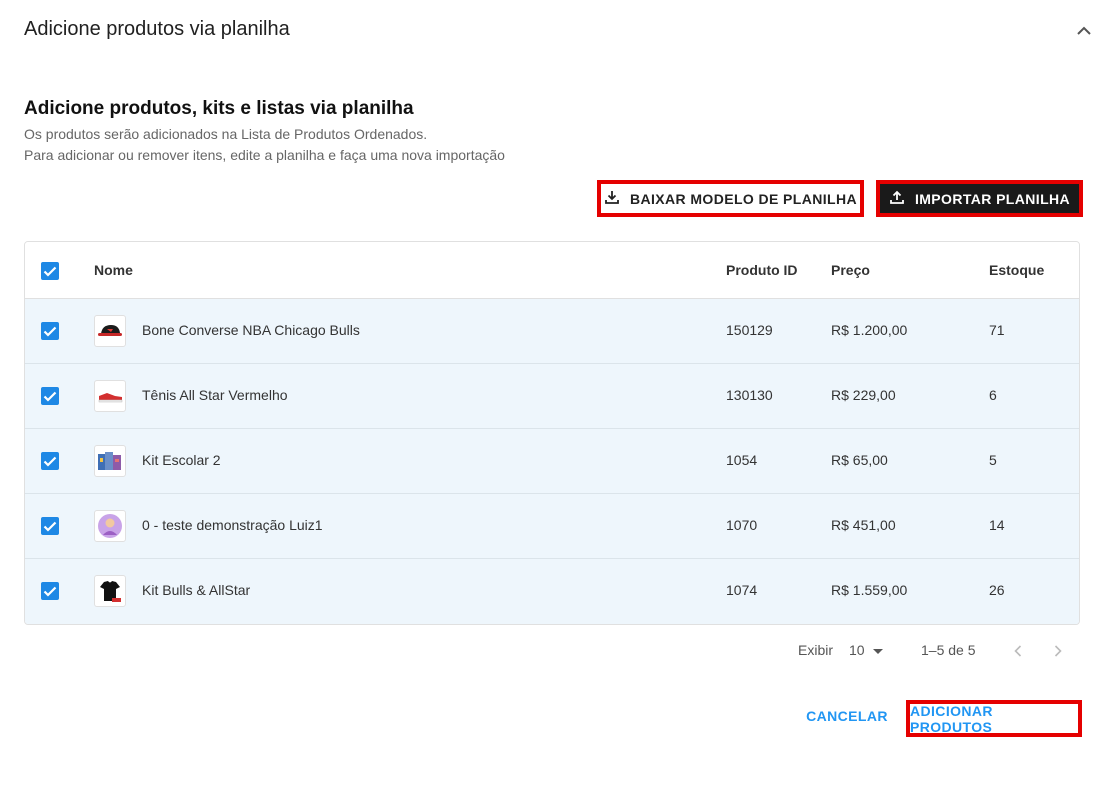 Image resolution: width=1108 pixels, height=787 pixels. What do you see at coordinates (742, 590) in the screenshot?
I see `product-id: 1074` at bounding box center [742, 590].